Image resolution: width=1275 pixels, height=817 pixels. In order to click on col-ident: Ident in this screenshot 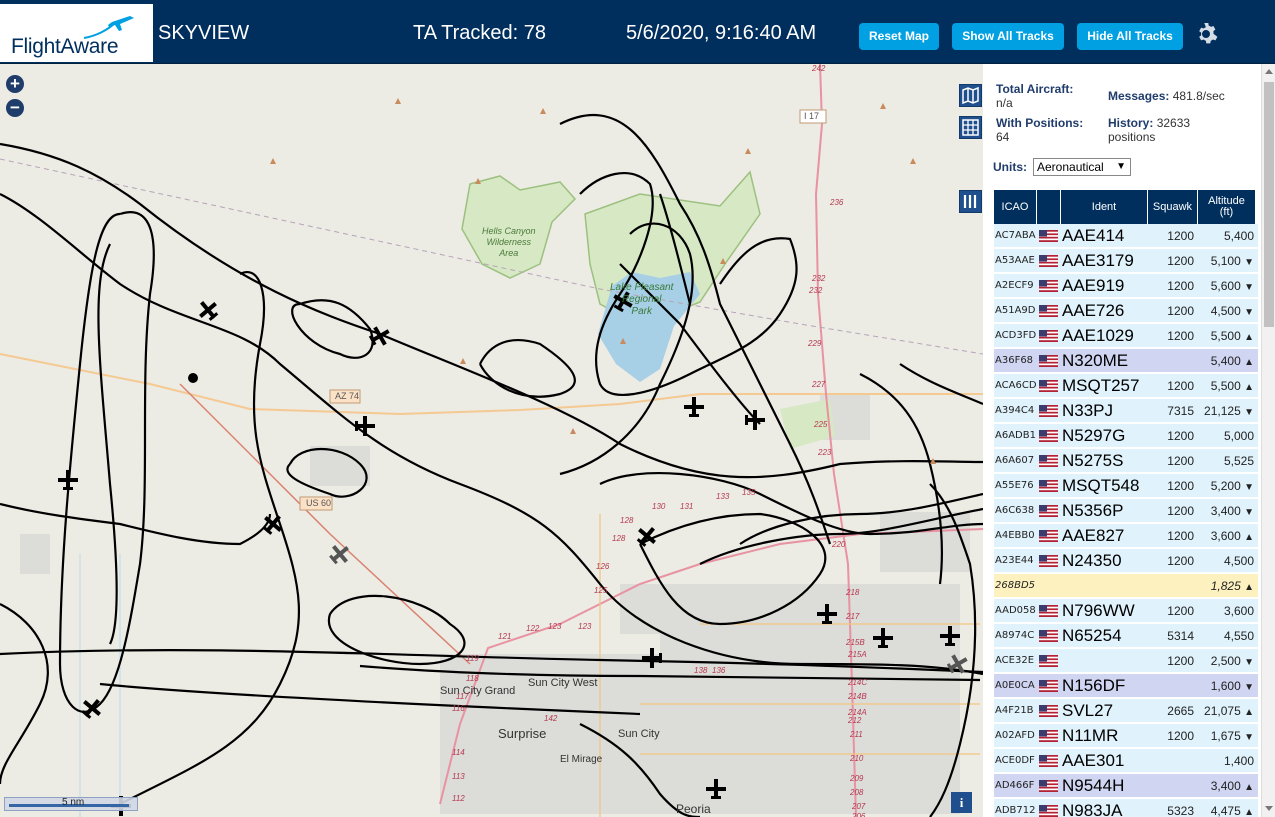, I will do `click(1104, 207)`.